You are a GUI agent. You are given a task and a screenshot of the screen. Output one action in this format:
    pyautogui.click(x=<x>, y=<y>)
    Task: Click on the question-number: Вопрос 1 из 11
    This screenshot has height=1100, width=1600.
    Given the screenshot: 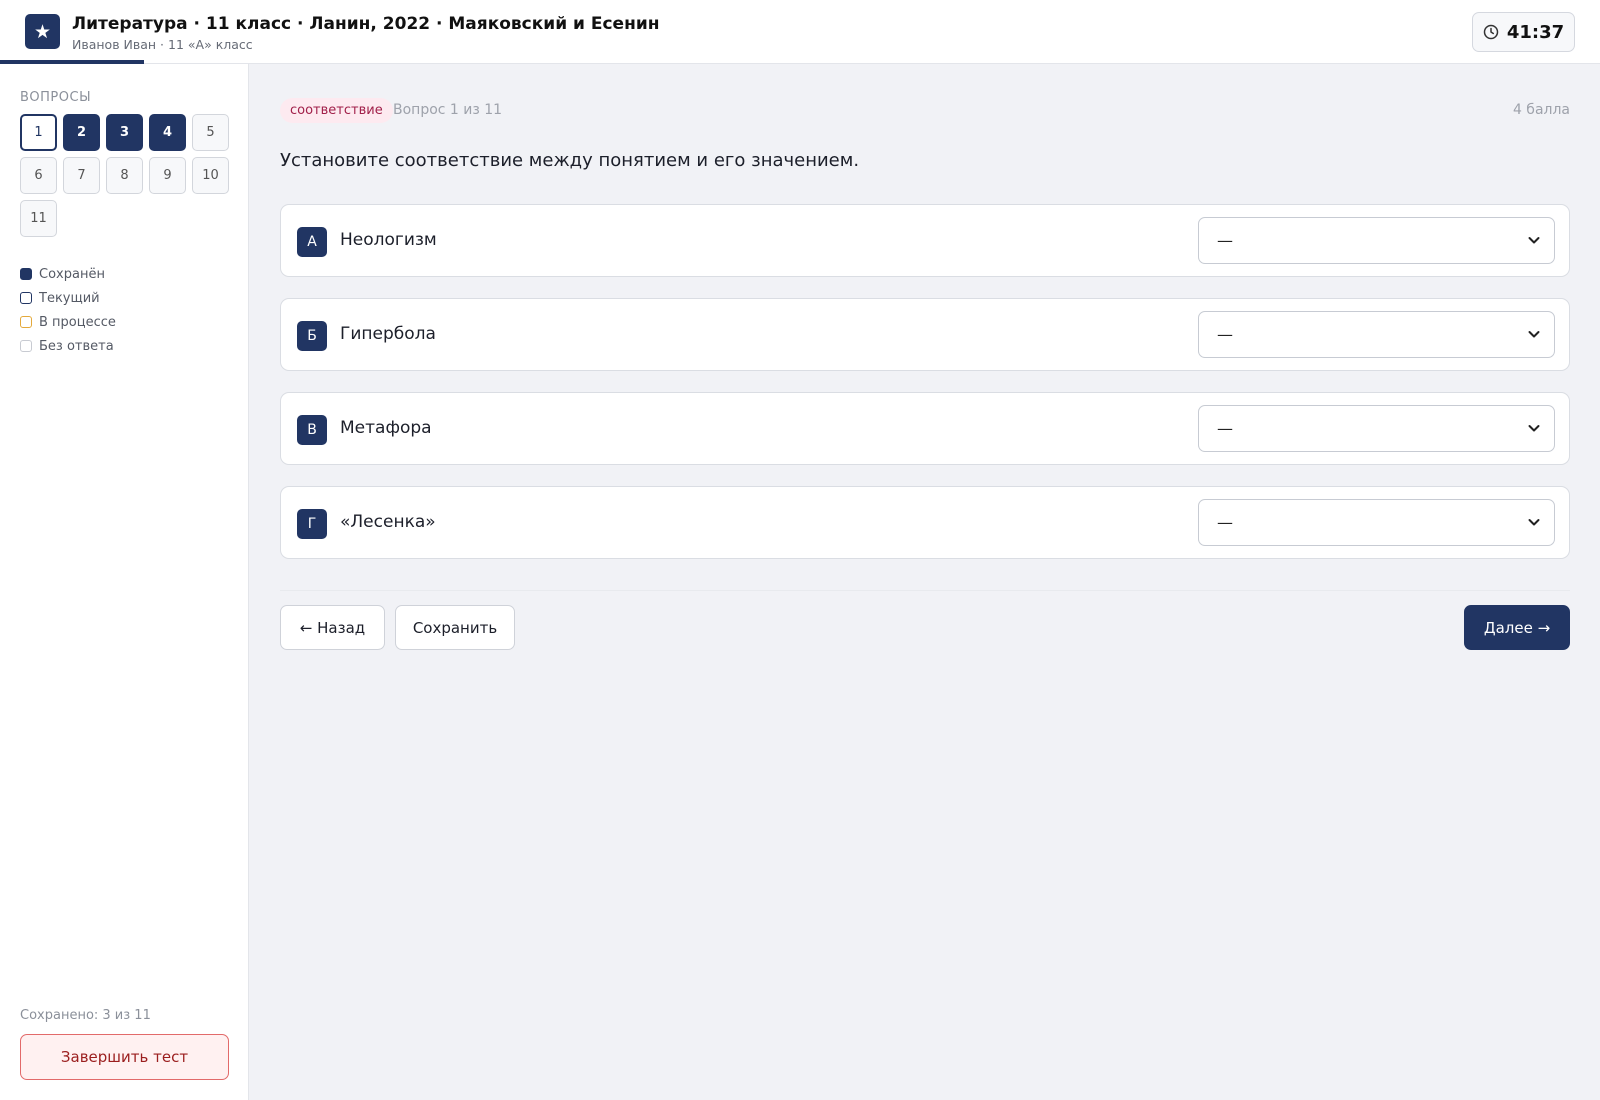 What is the action you would take?
    pyautogui.click(x=448, y=110)
    